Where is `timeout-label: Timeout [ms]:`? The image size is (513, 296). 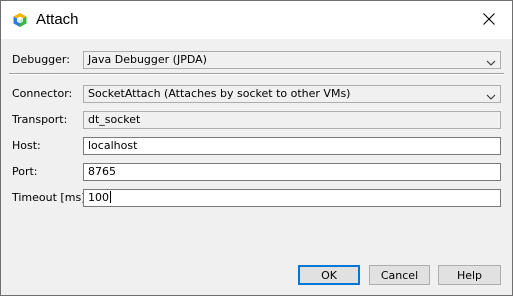 timeout-label: Timeout [ms]: is located at coordinates (51, 197).